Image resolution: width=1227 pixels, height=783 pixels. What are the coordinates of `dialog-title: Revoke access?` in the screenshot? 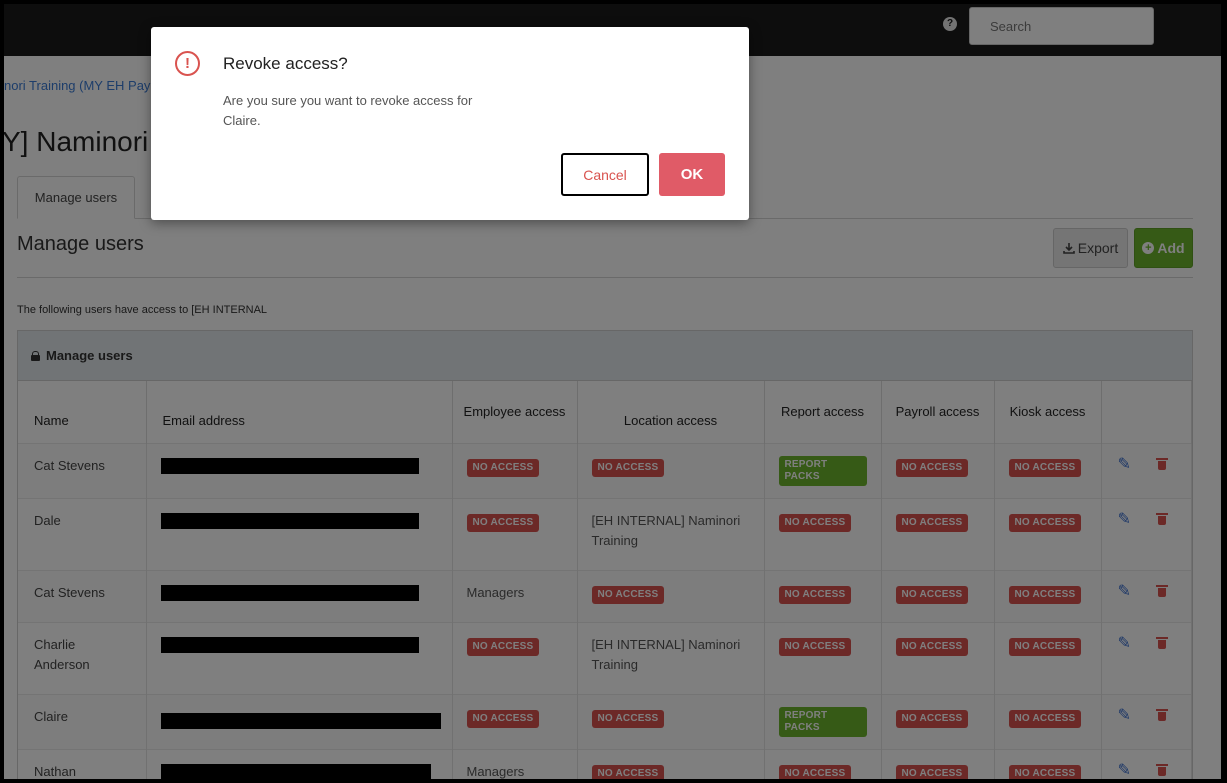 It's located at (285, 63).